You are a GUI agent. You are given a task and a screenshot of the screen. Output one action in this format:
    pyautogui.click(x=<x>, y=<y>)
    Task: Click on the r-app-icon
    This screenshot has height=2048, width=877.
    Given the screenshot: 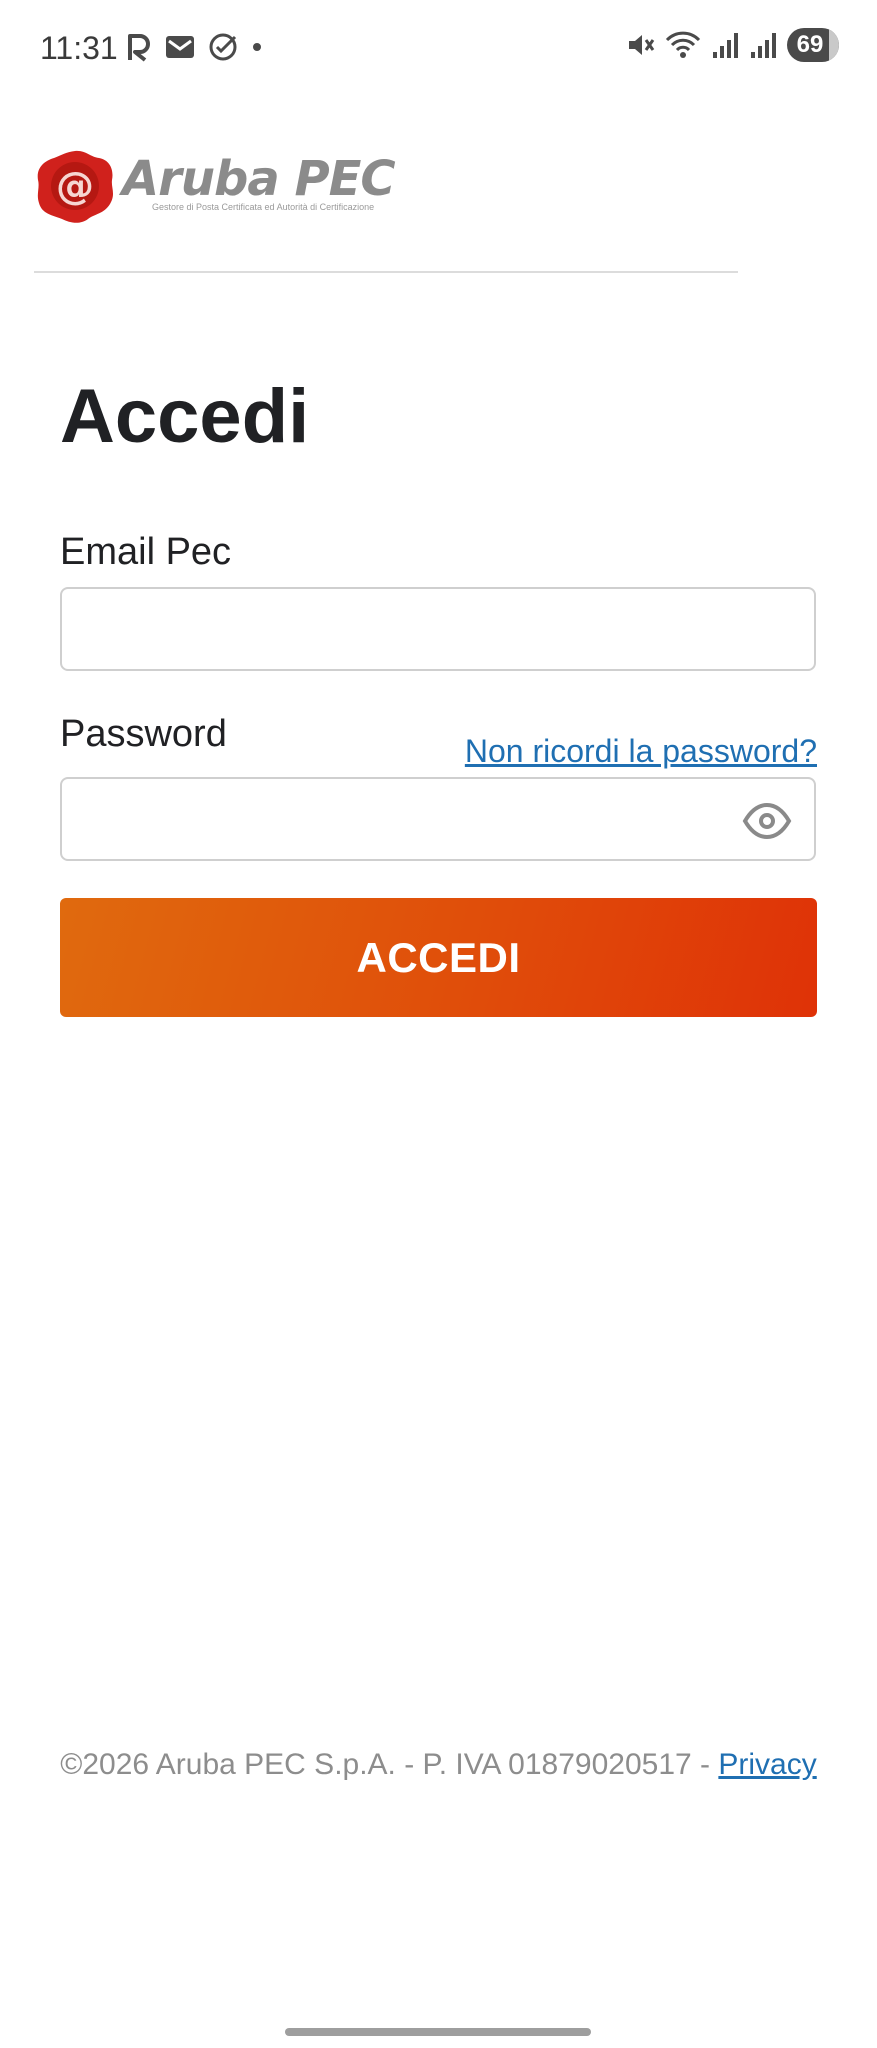 What is the action you would take?
    pyautogui.click(x=139, y=48)
    